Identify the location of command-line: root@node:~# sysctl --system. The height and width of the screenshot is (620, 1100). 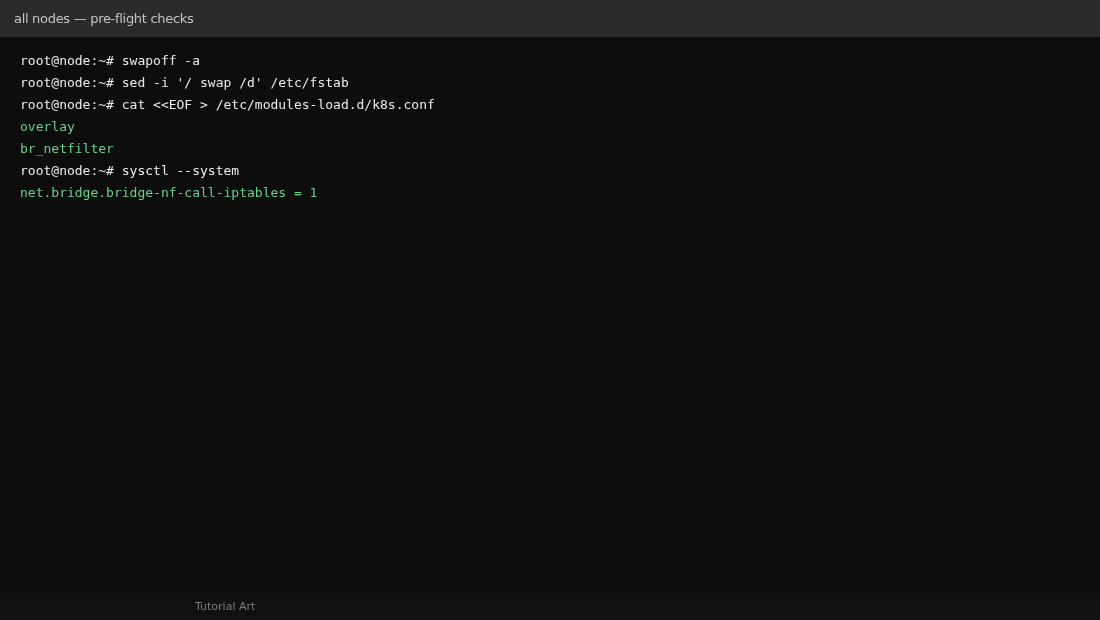
(130, 171).